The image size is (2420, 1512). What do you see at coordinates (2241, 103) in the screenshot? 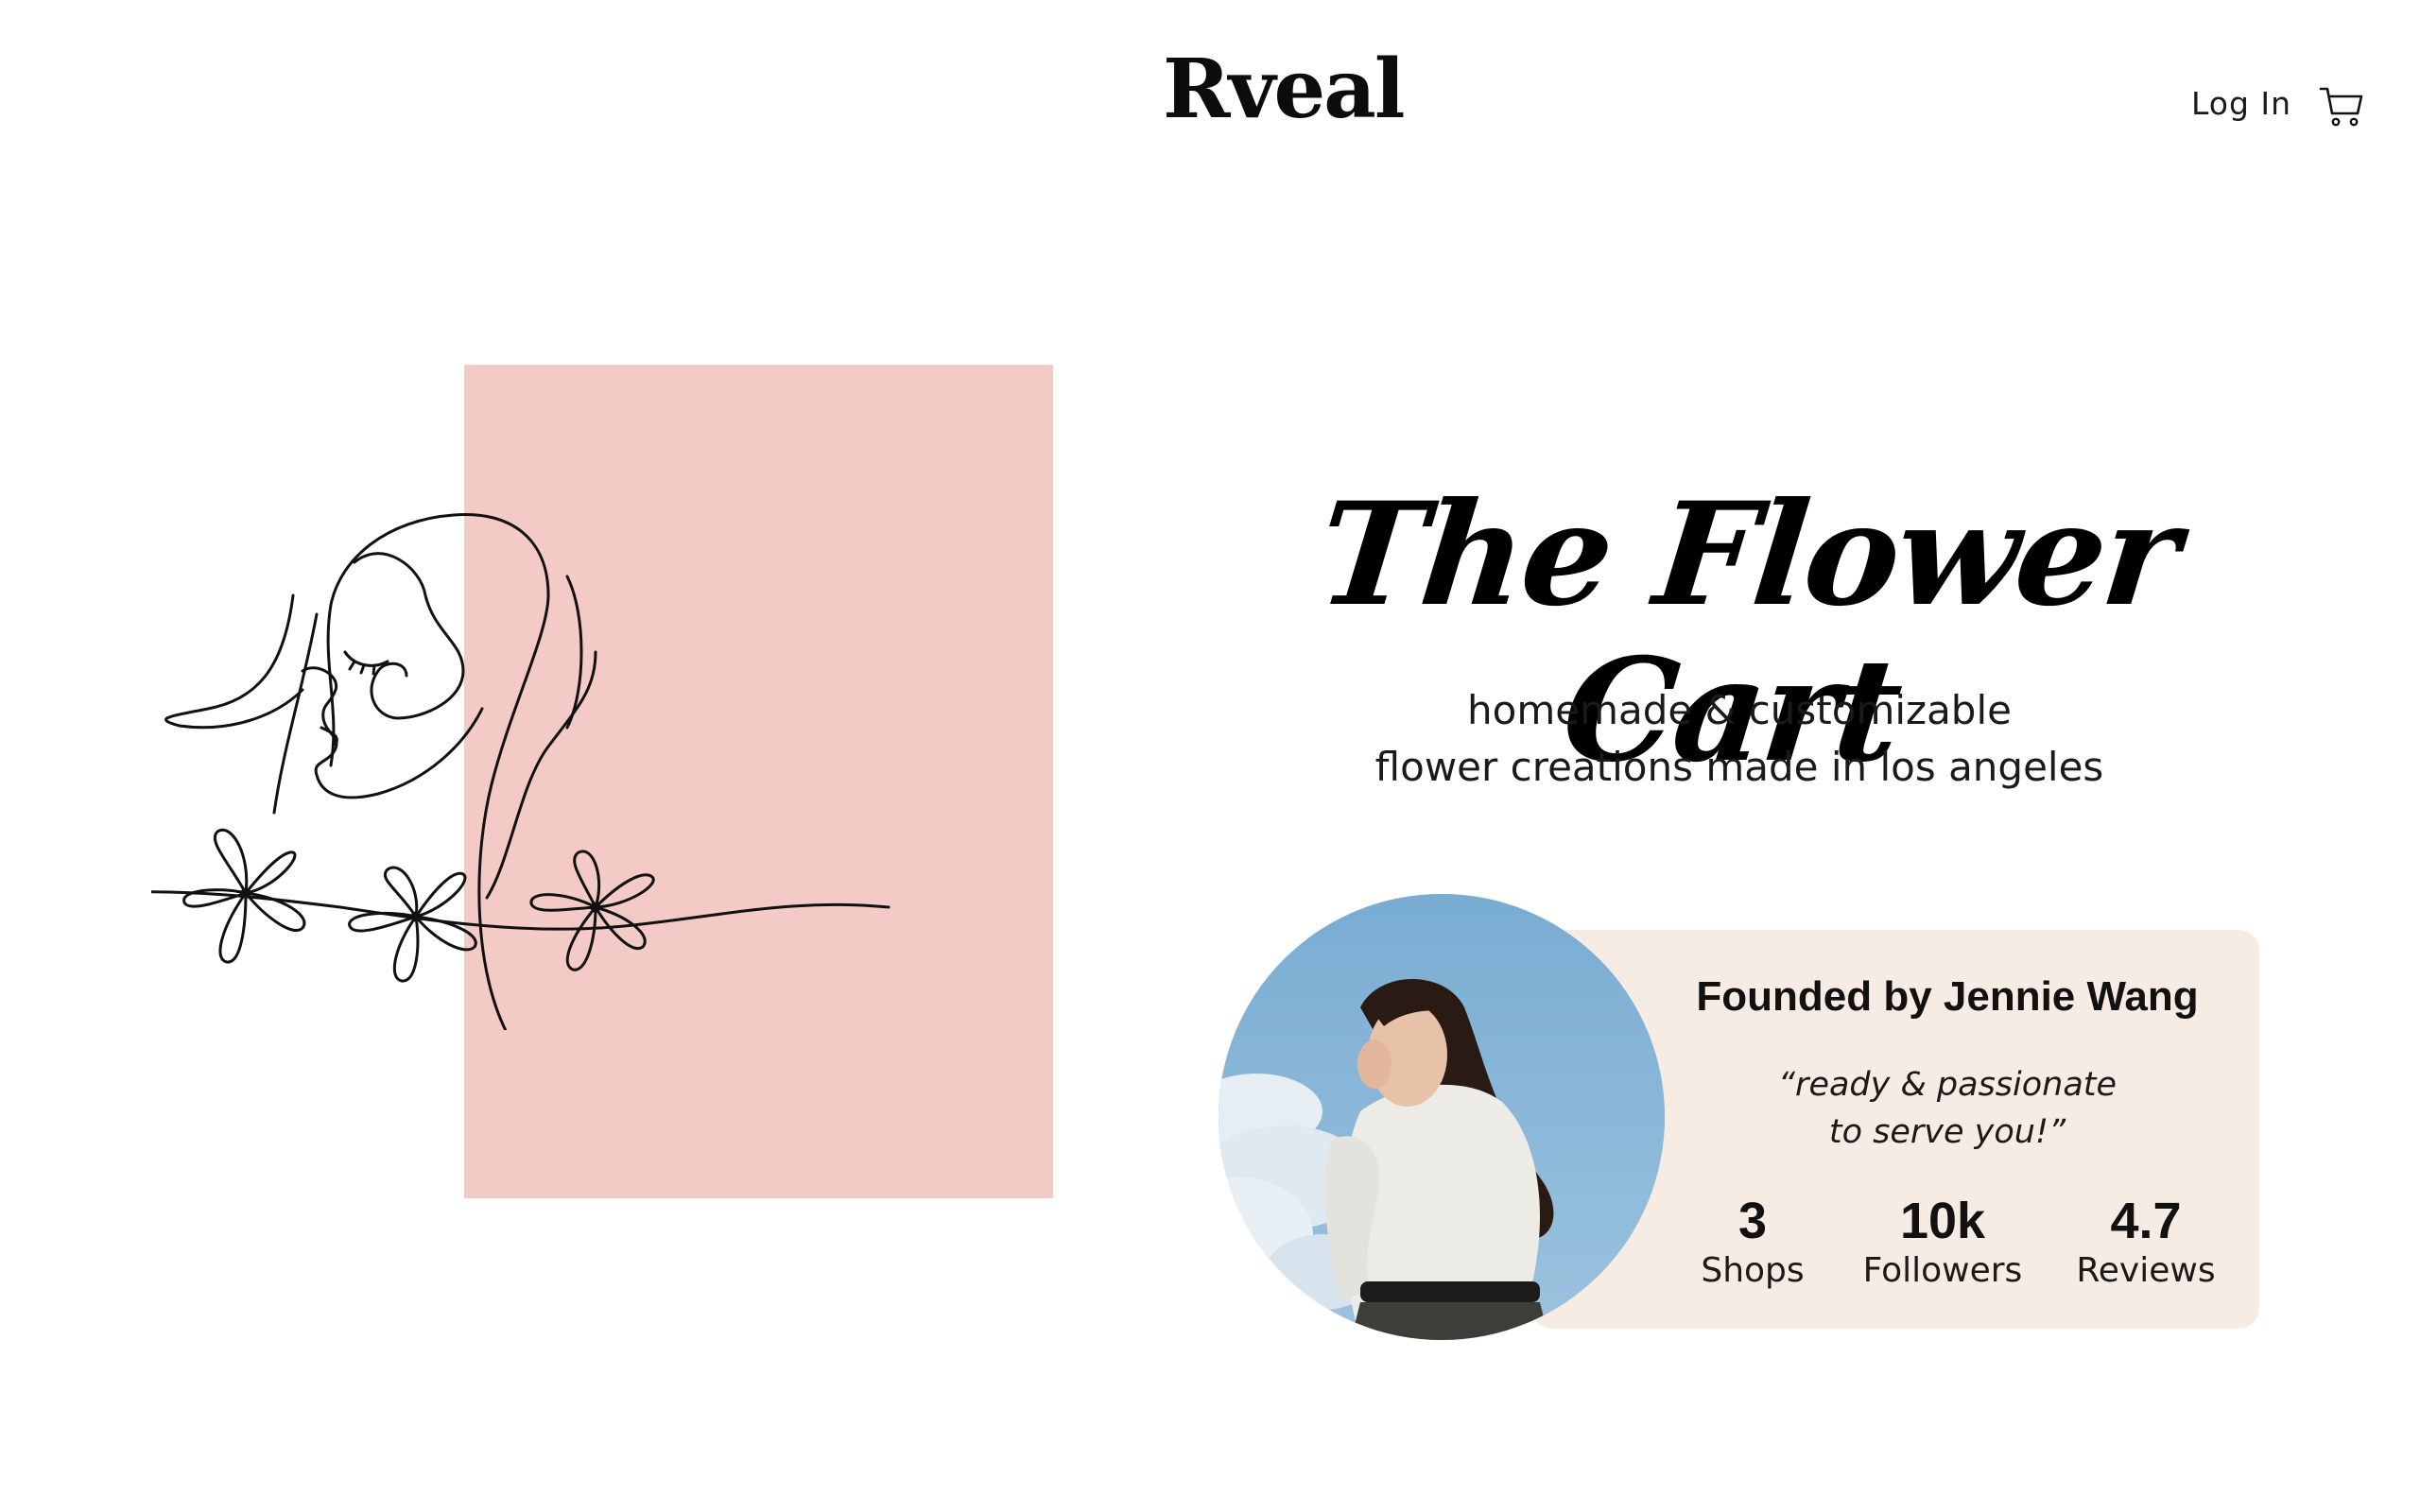
I see `login-link: Log In` at bounding box center [2241, 103].